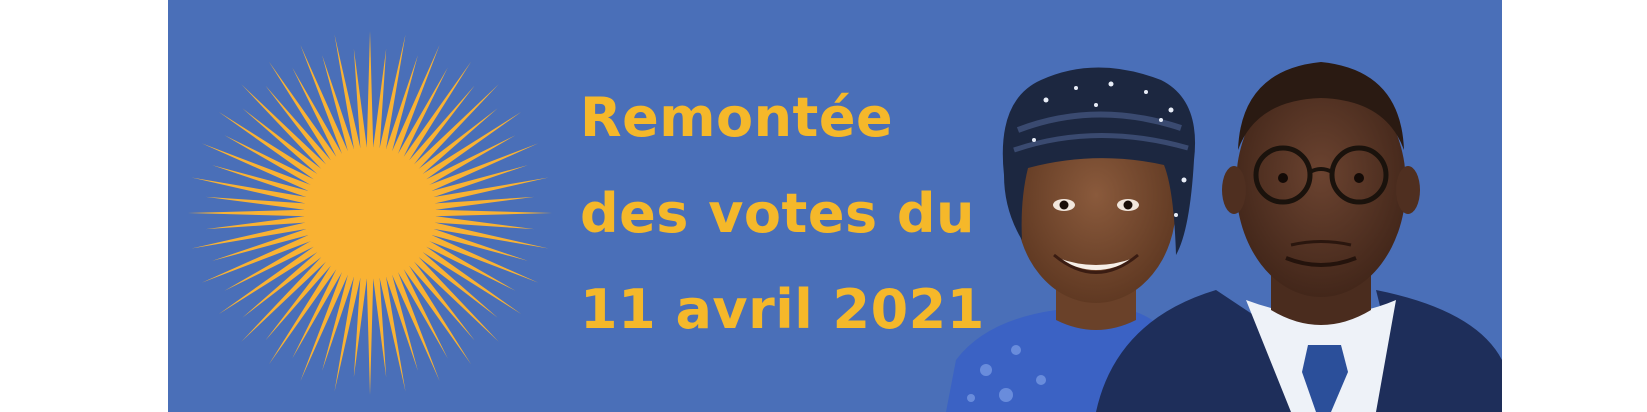 The height and width of the screenshot is (412, 1647). Describe the element at coordinates (782, 309) in the screenshot. I see `headline-line-3: 11 avril 2021` at that location.